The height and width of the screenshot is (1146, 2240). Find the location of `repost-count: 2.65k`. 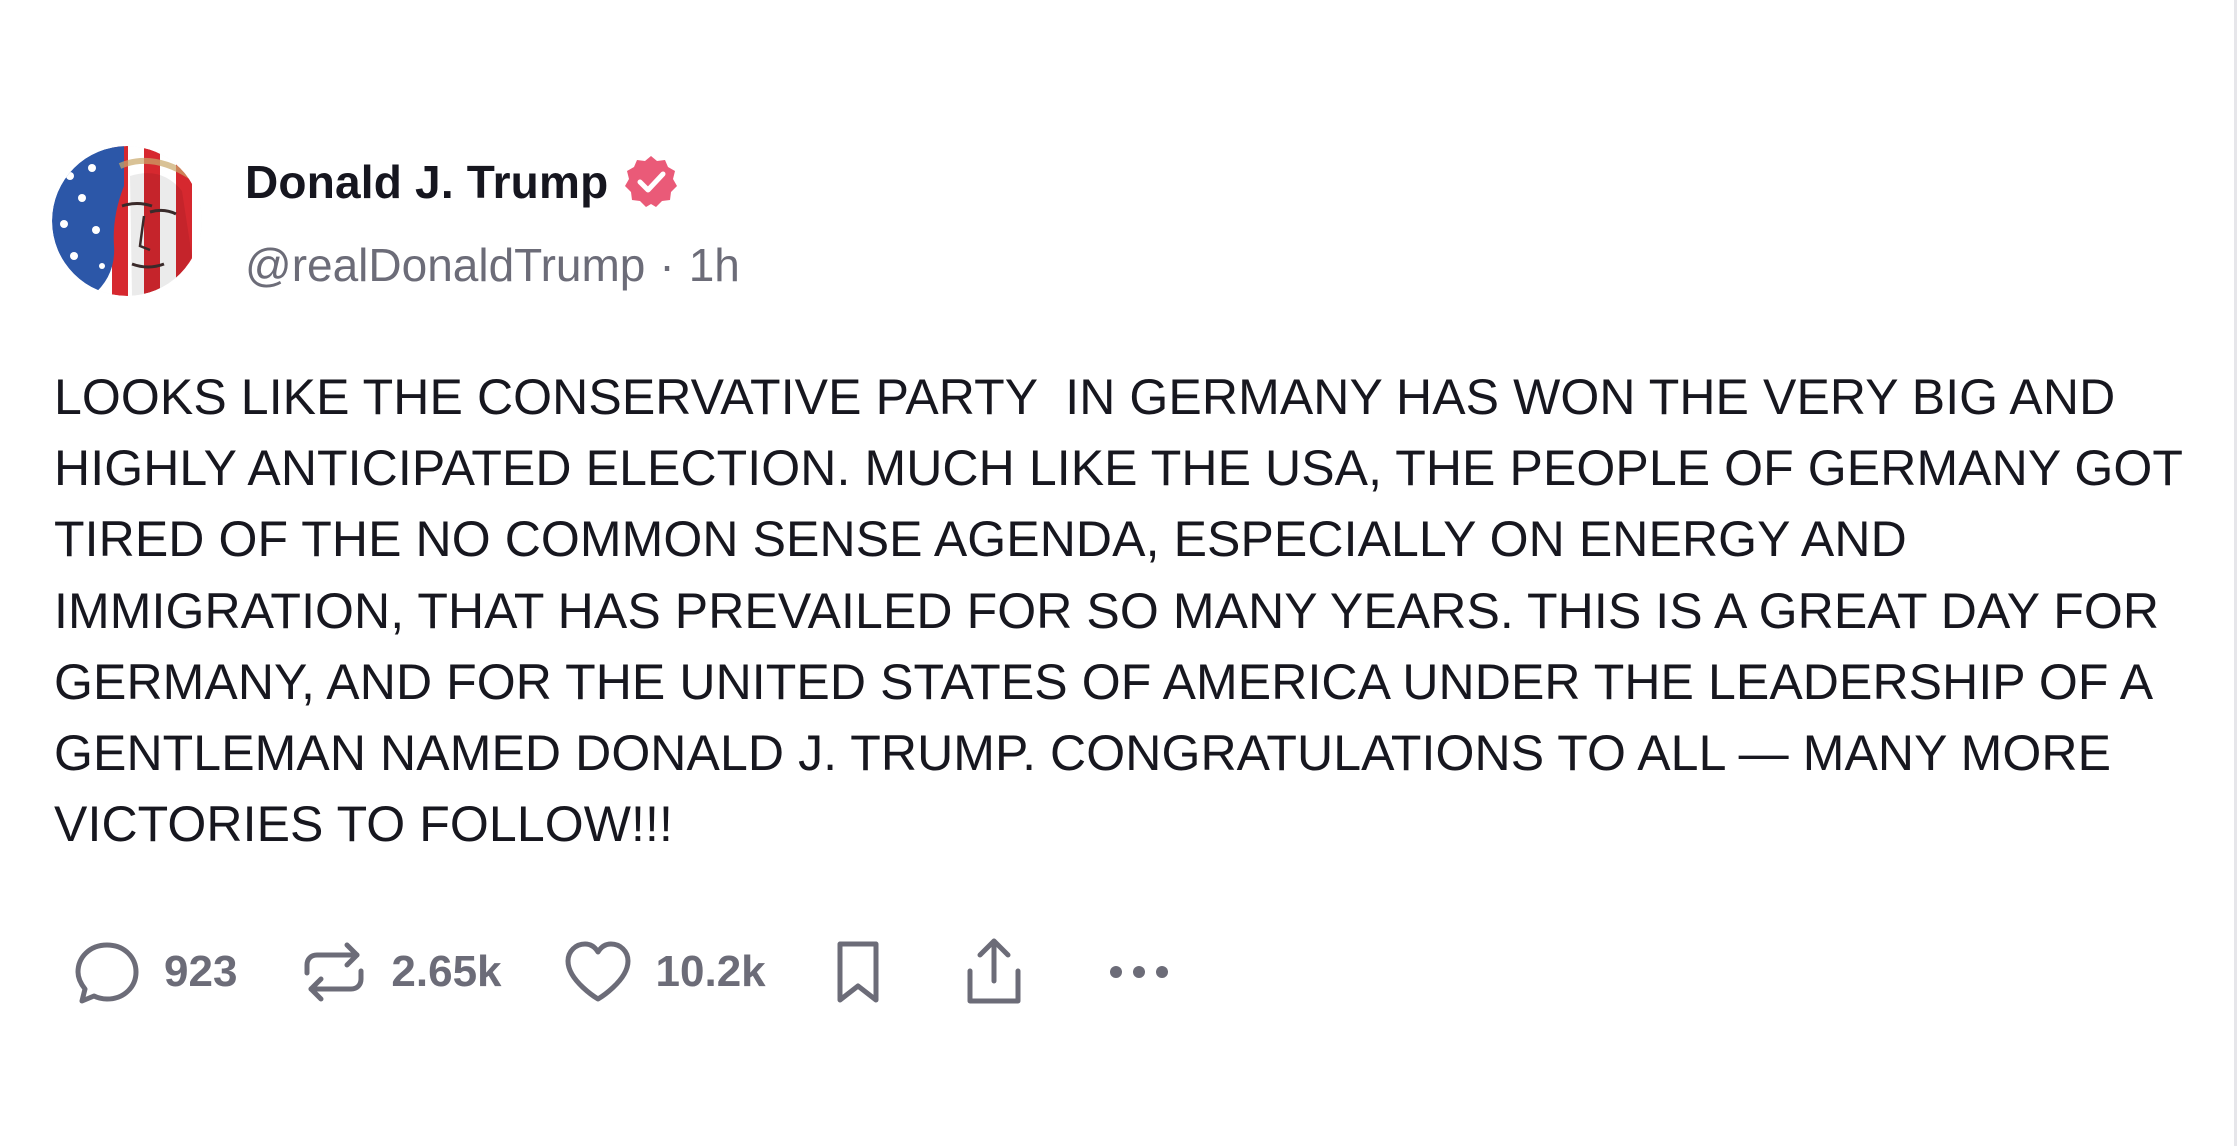

repost-count: 2.65k is located at coordinates (446, 971).